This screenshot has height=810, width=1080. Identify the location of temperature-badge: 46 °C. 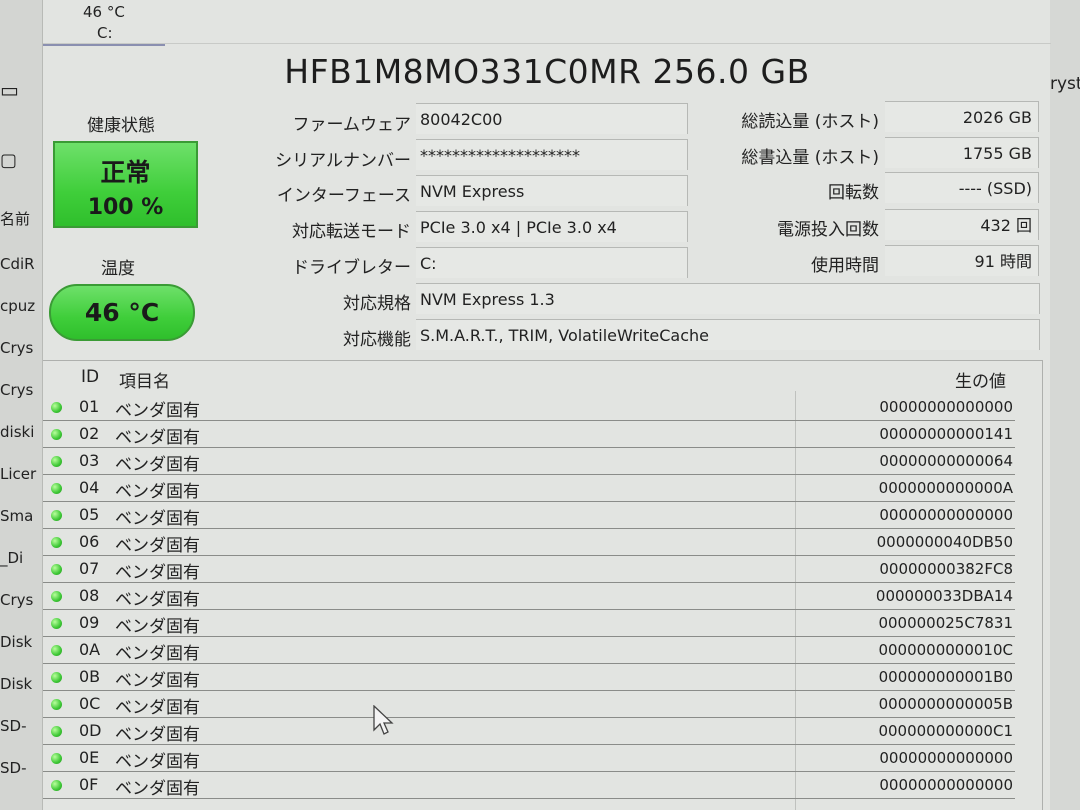
(122, 312).